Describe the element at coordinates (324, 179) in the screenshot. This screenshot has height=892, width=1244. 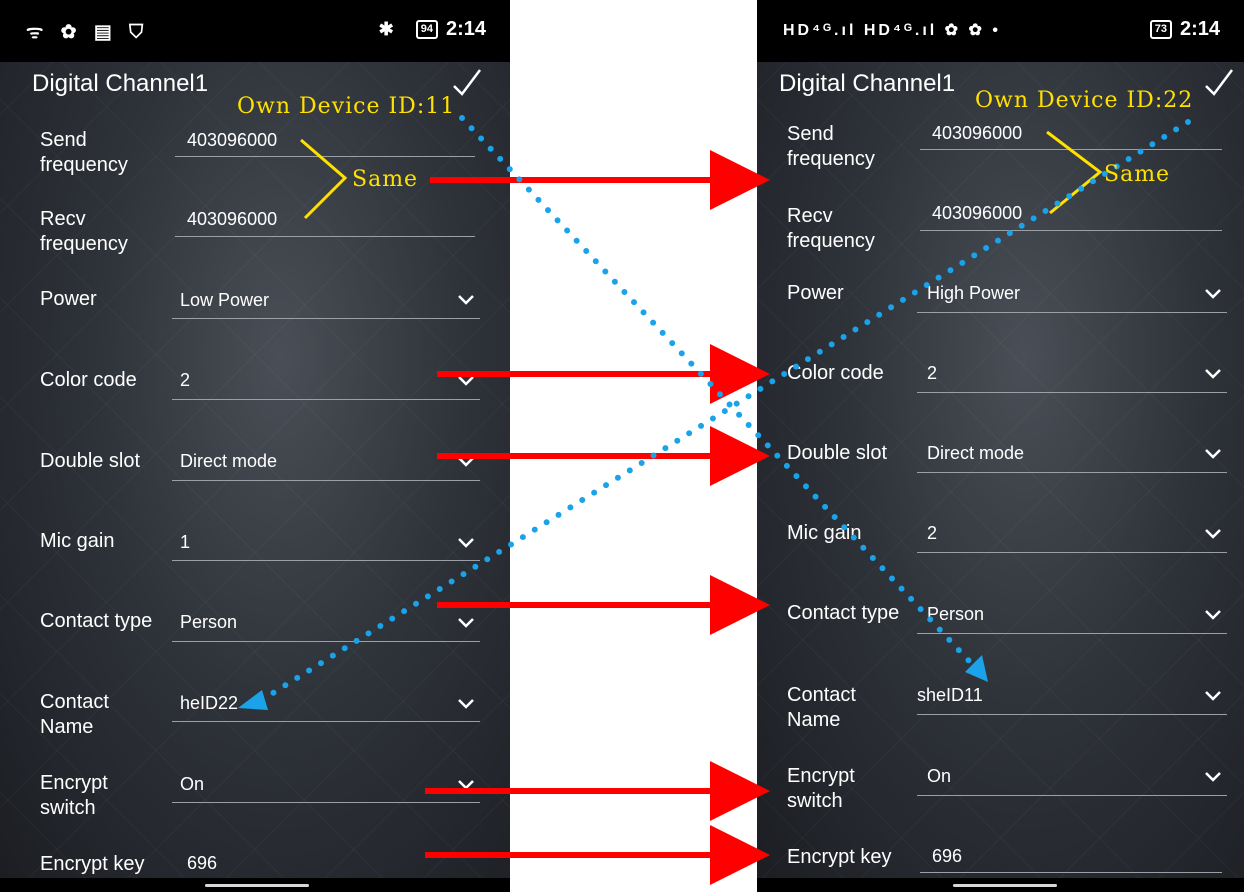
I see `same-bracket-left` at that location.